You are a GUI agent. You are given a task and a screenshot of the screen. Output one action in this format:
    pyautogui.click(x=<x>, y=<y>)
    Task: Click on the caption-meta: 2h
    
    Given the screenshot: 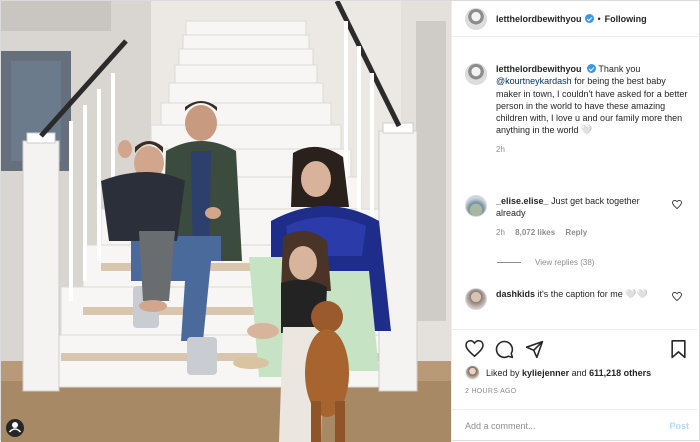 What is the action you would take?
    pyautogui.click(x=592, y=149)
    